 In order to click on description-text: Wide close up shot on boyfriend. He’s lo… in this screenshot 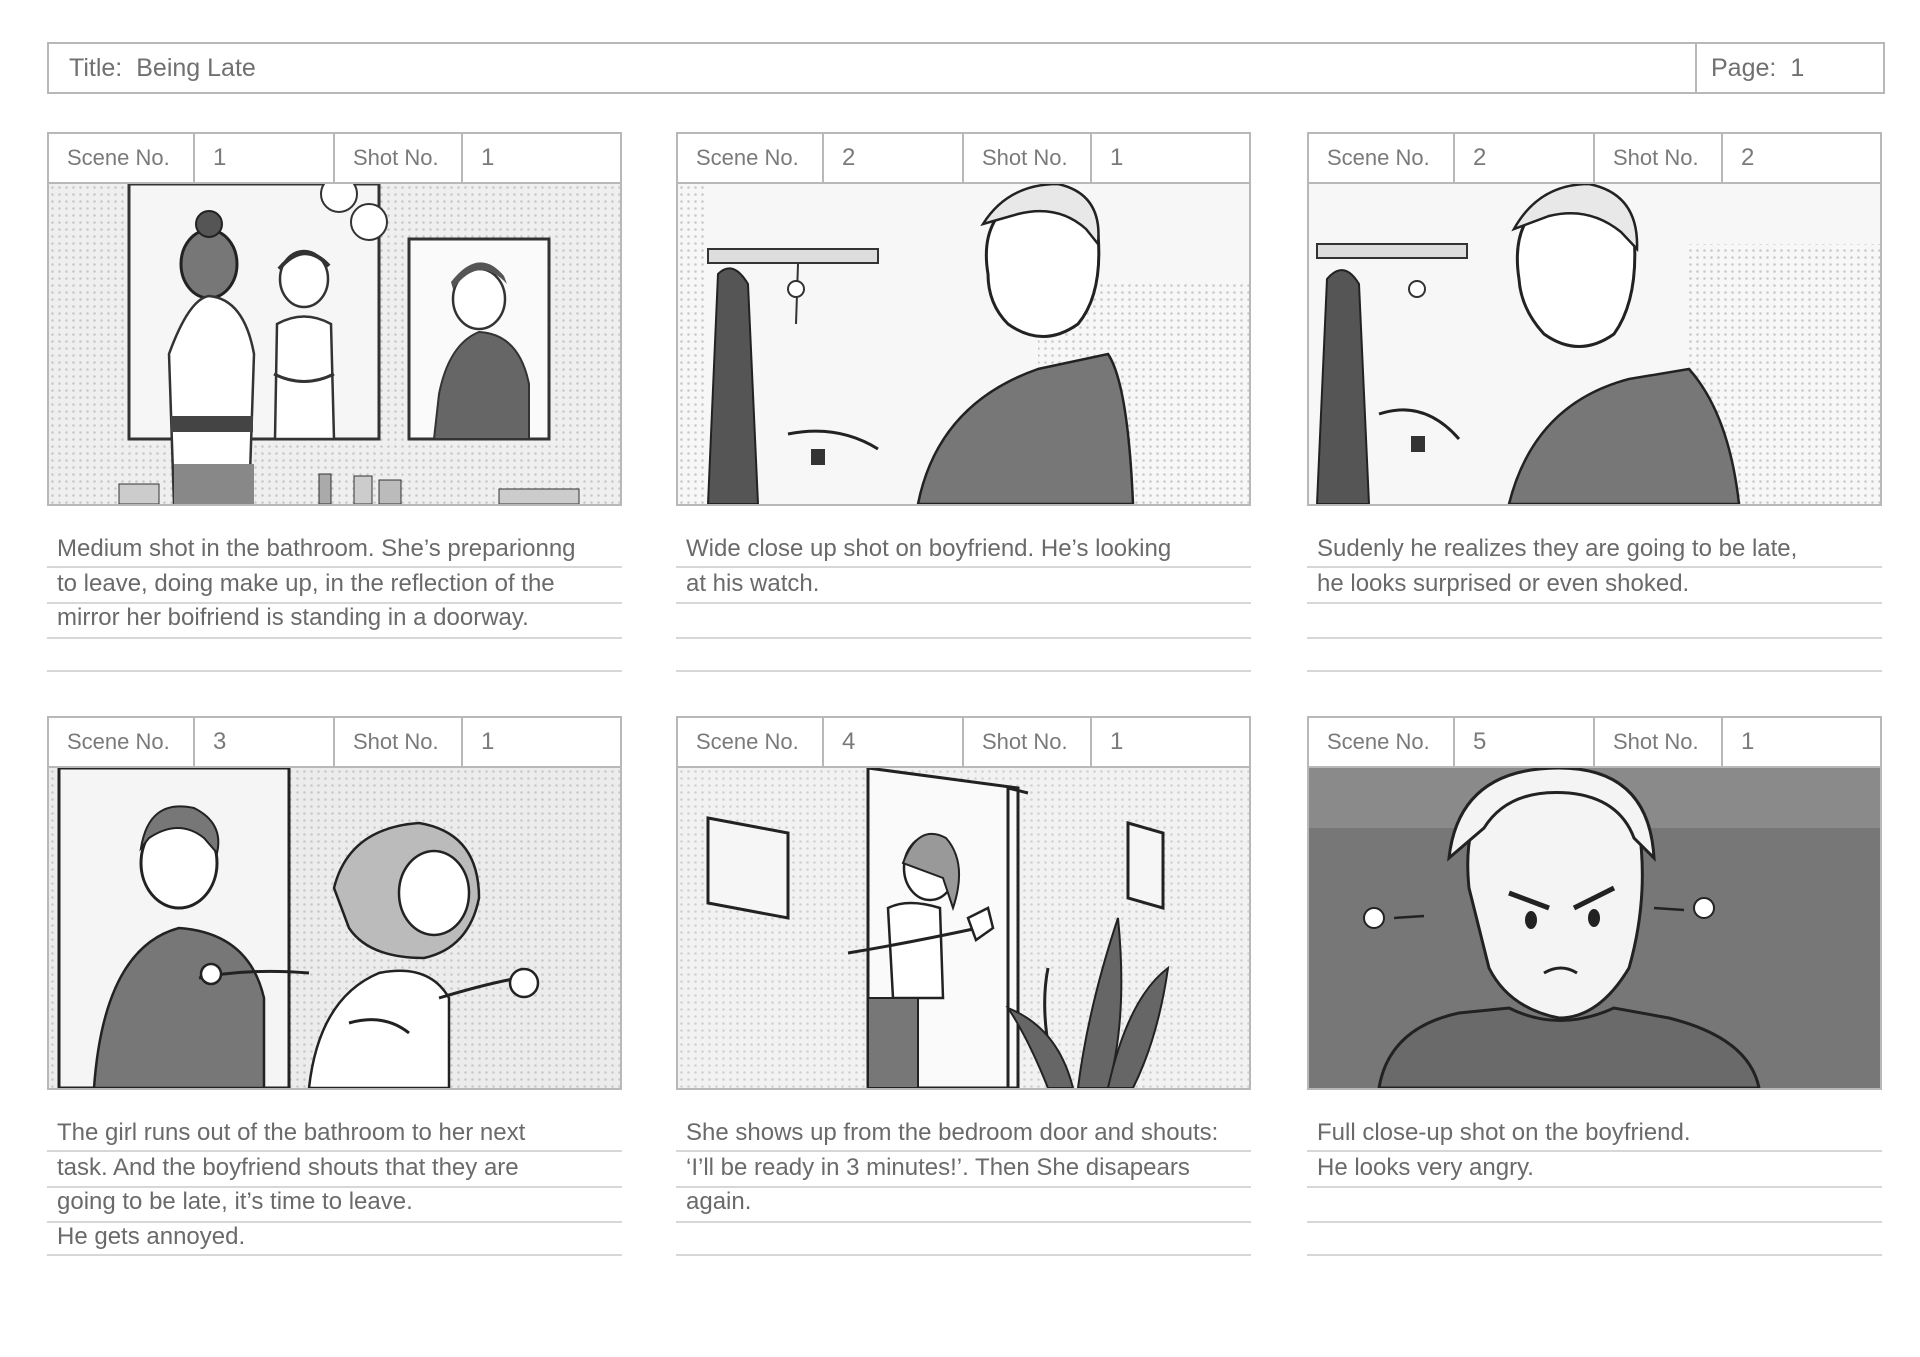, I will do `click(929, 566)`.